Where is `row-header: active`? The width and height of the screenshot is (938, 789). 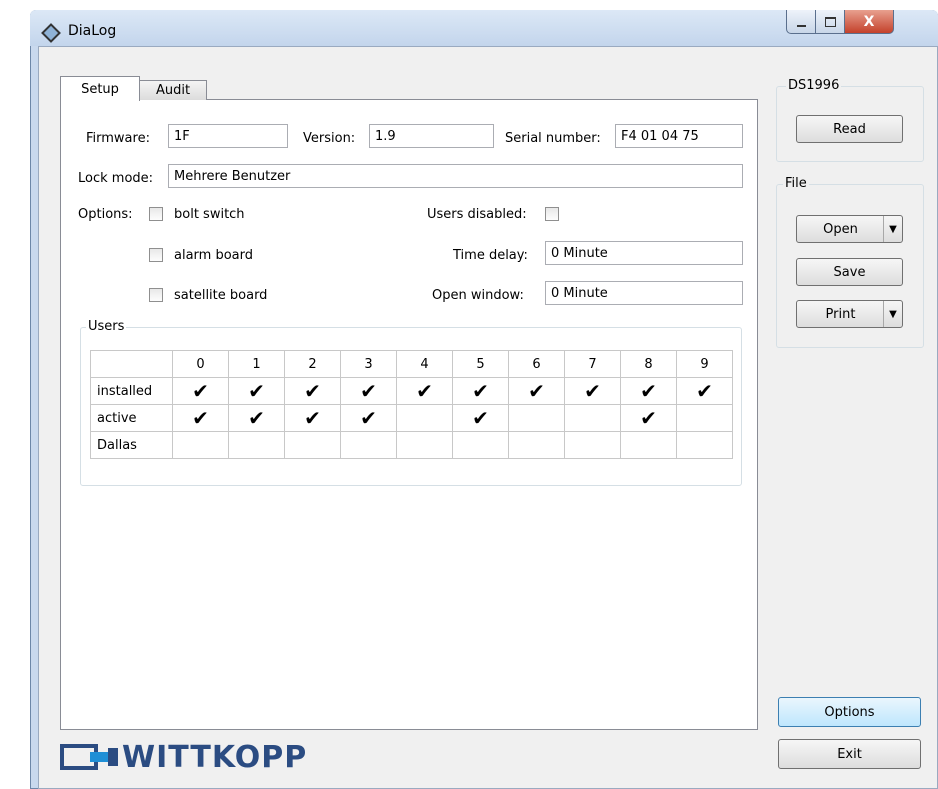 row-header: active is located at coordinates (131, 418).